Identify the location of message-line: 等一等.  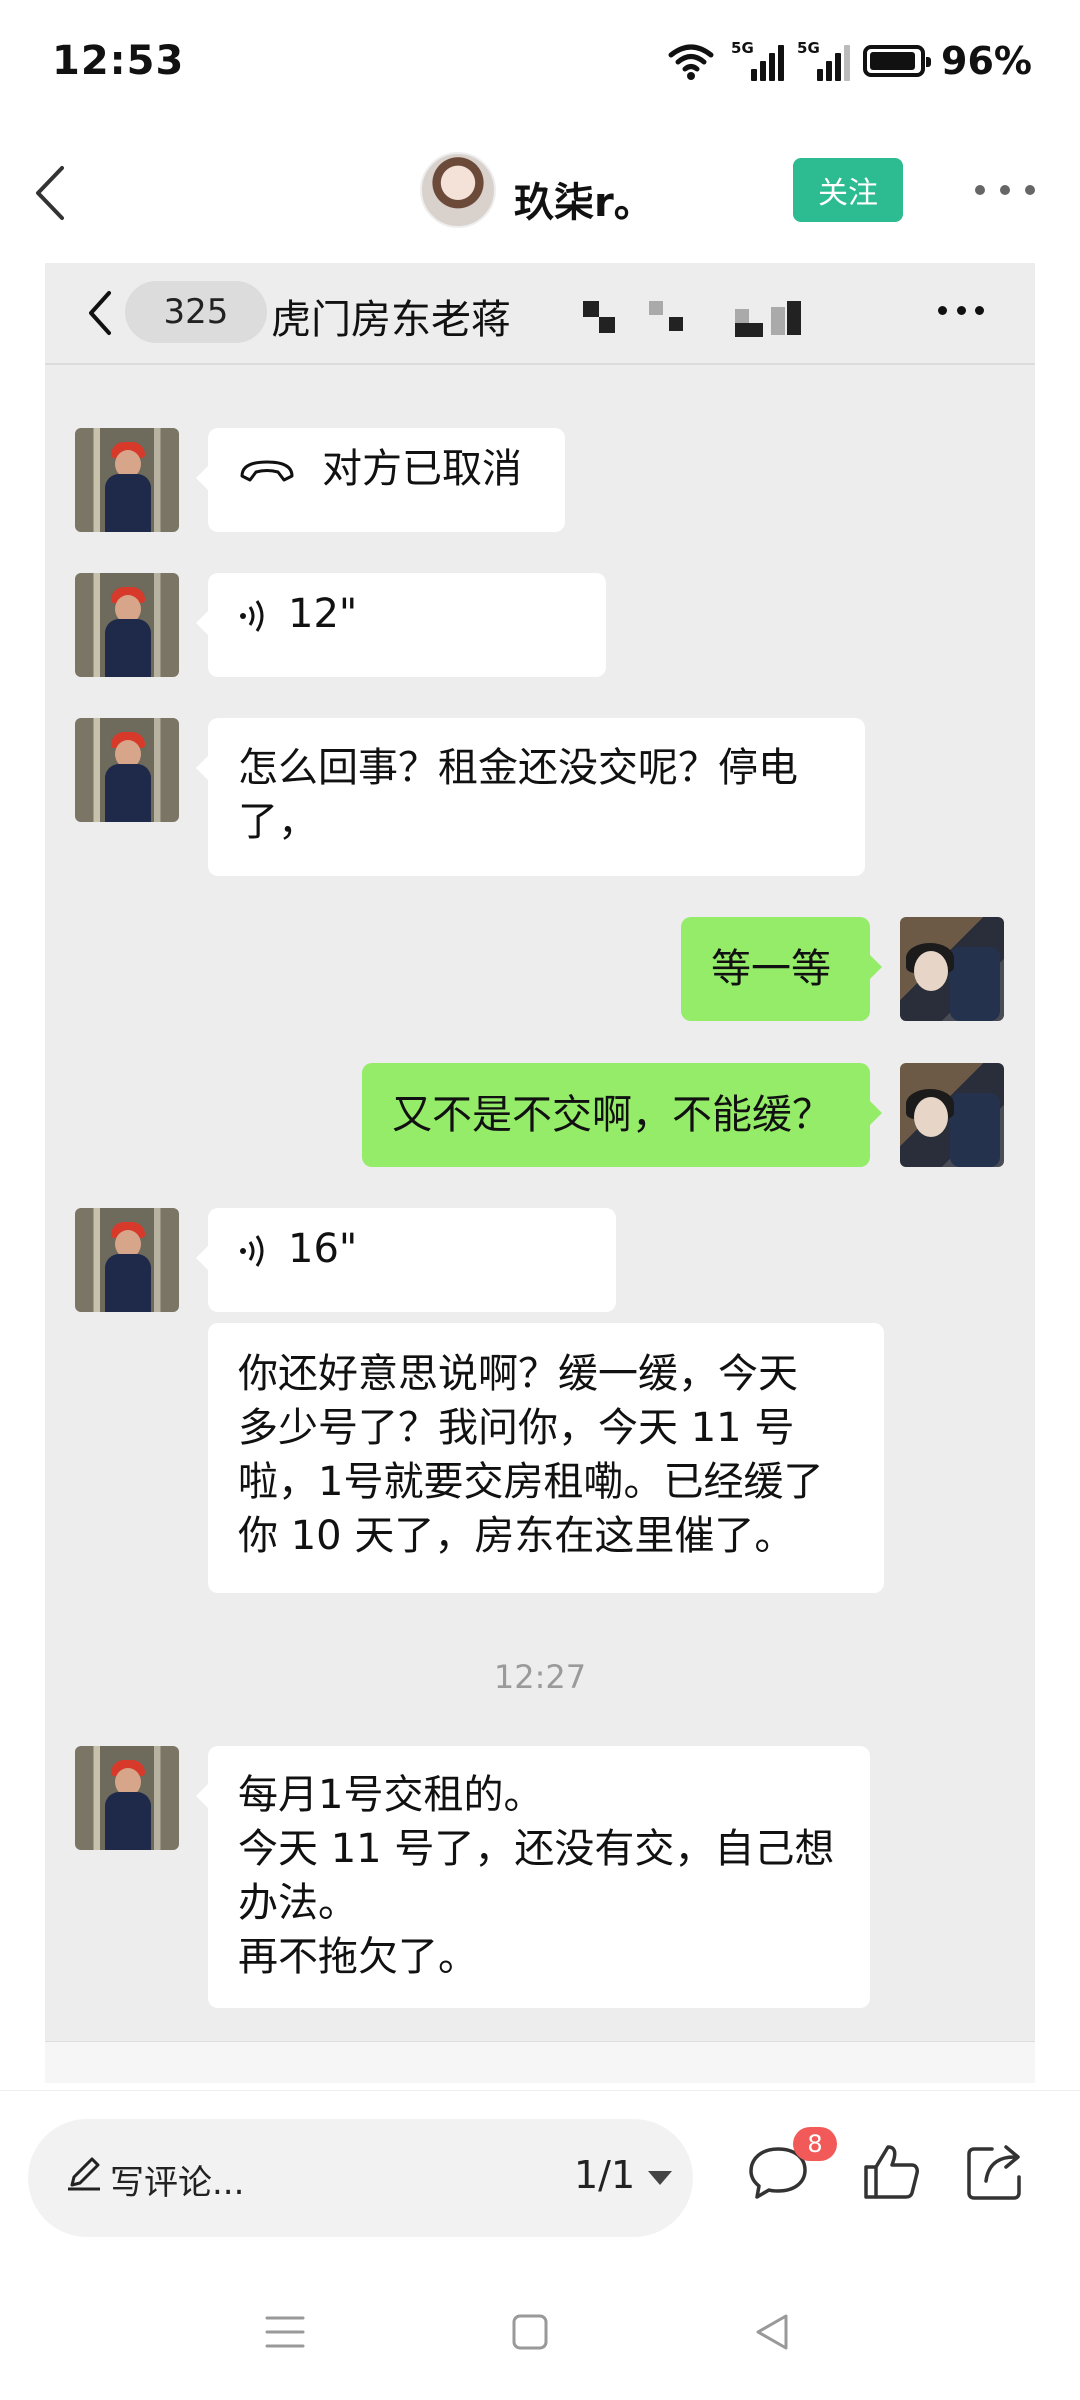
(771, 969).